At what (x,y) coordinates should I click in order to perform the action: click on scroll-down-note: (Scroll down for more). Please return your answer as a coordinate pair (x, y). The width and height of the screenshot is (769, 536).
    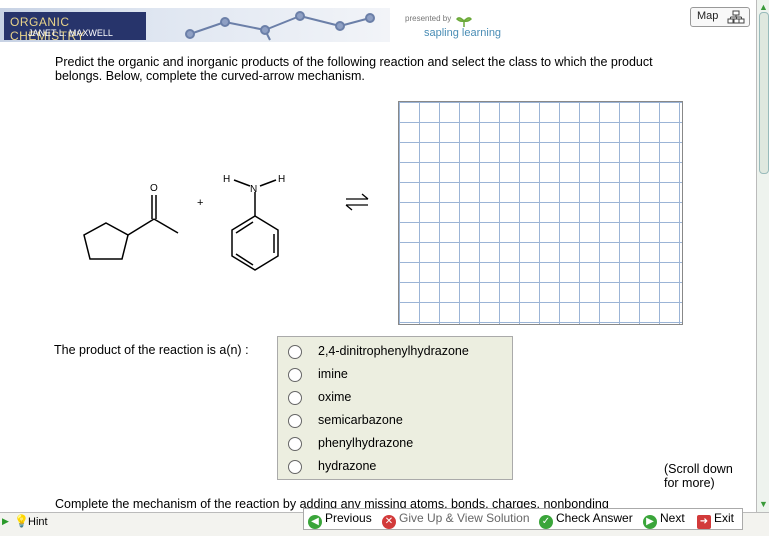
    Looking at the image, I should click on (698, 476).